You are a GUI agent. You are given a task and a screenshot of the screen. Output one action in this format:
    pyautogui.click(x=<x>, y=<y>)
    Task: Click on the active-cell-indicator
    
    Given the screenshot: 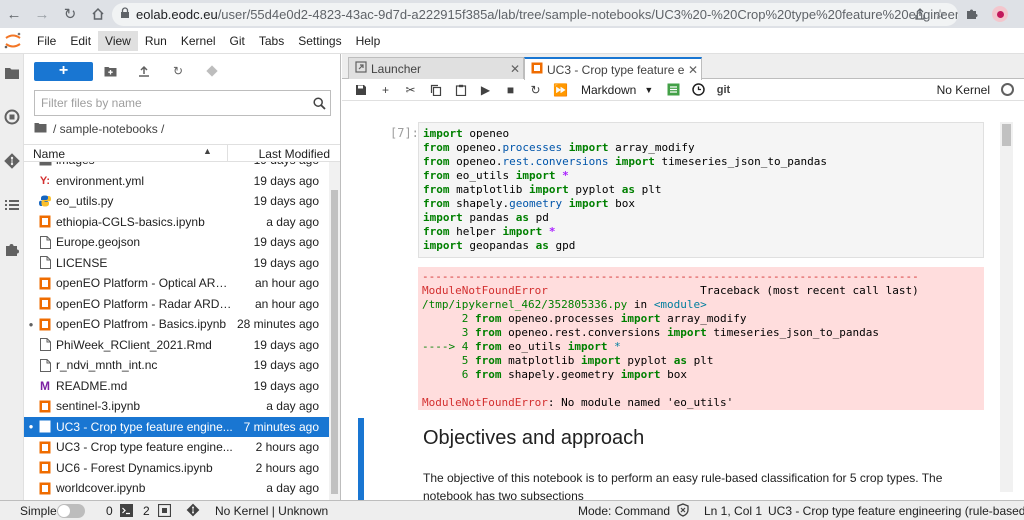 What is the action you would take?
    pyautogui.click(x=361, y=459)
    